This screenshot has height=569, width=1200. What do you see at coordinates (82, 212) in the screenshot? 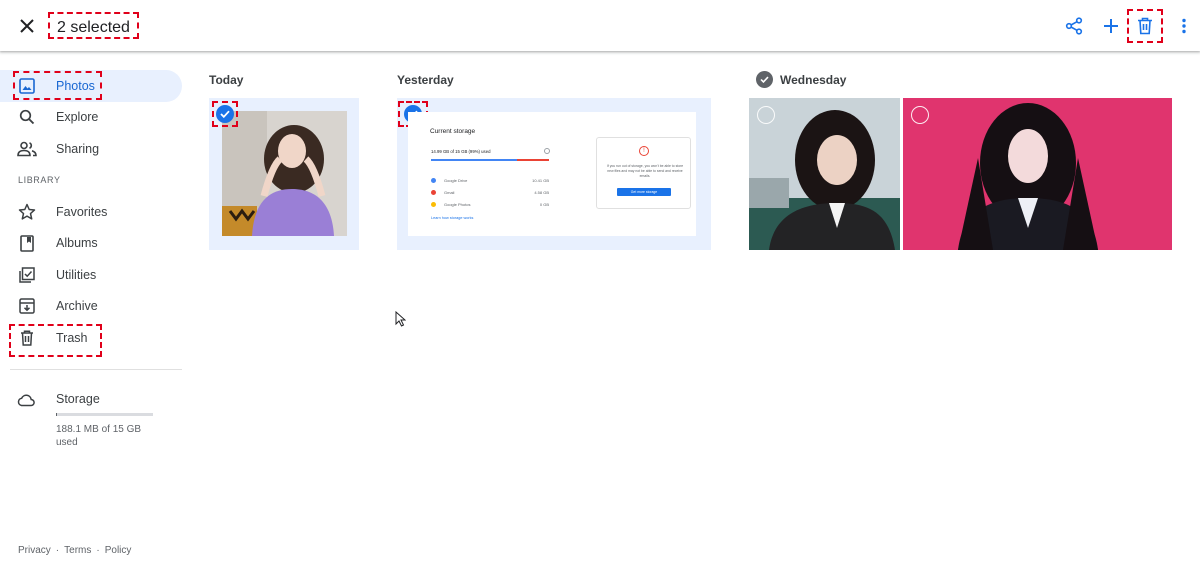
I see `sidebar-item-label: Favorites` at bounding box center [82, 212].